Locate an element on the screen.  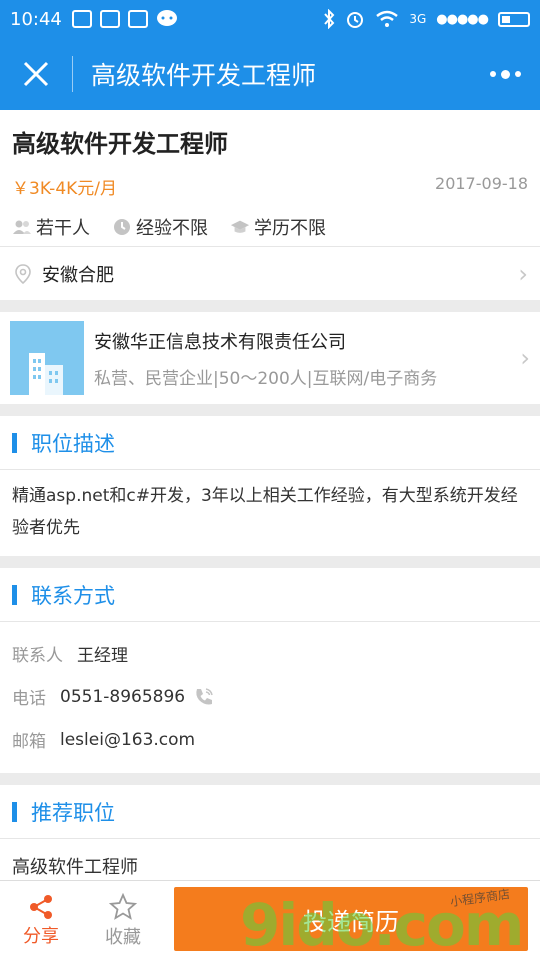
section-title: 职位描述 is located at coordinates (73, 443).